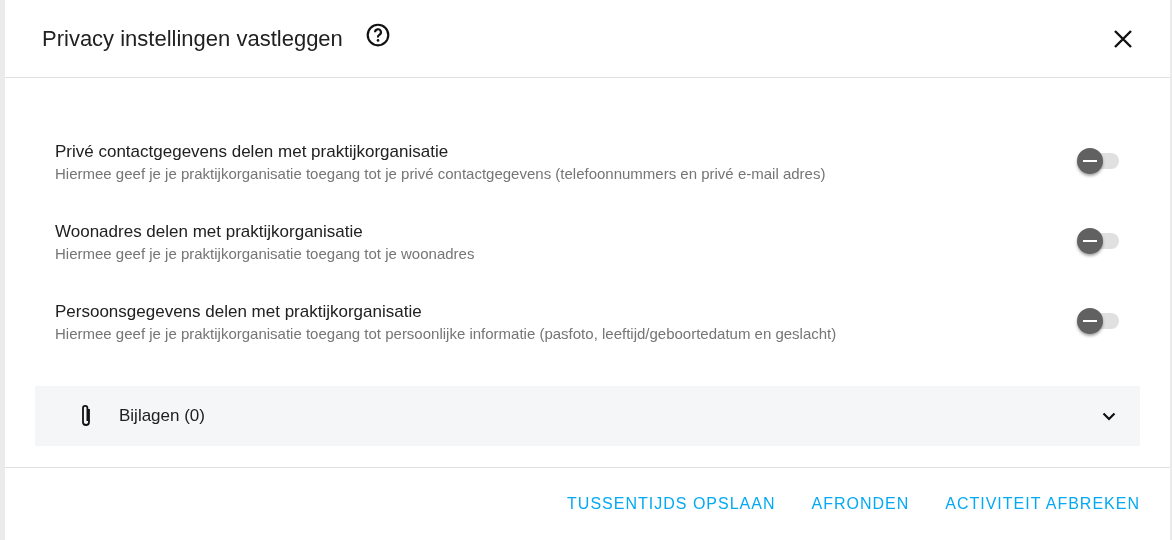 Image resolution: width=1172 pixels, height=540 pixels. Describe the element at coordinates (1109, 416) in the screenshot. I see `chevron-icon` at that location.